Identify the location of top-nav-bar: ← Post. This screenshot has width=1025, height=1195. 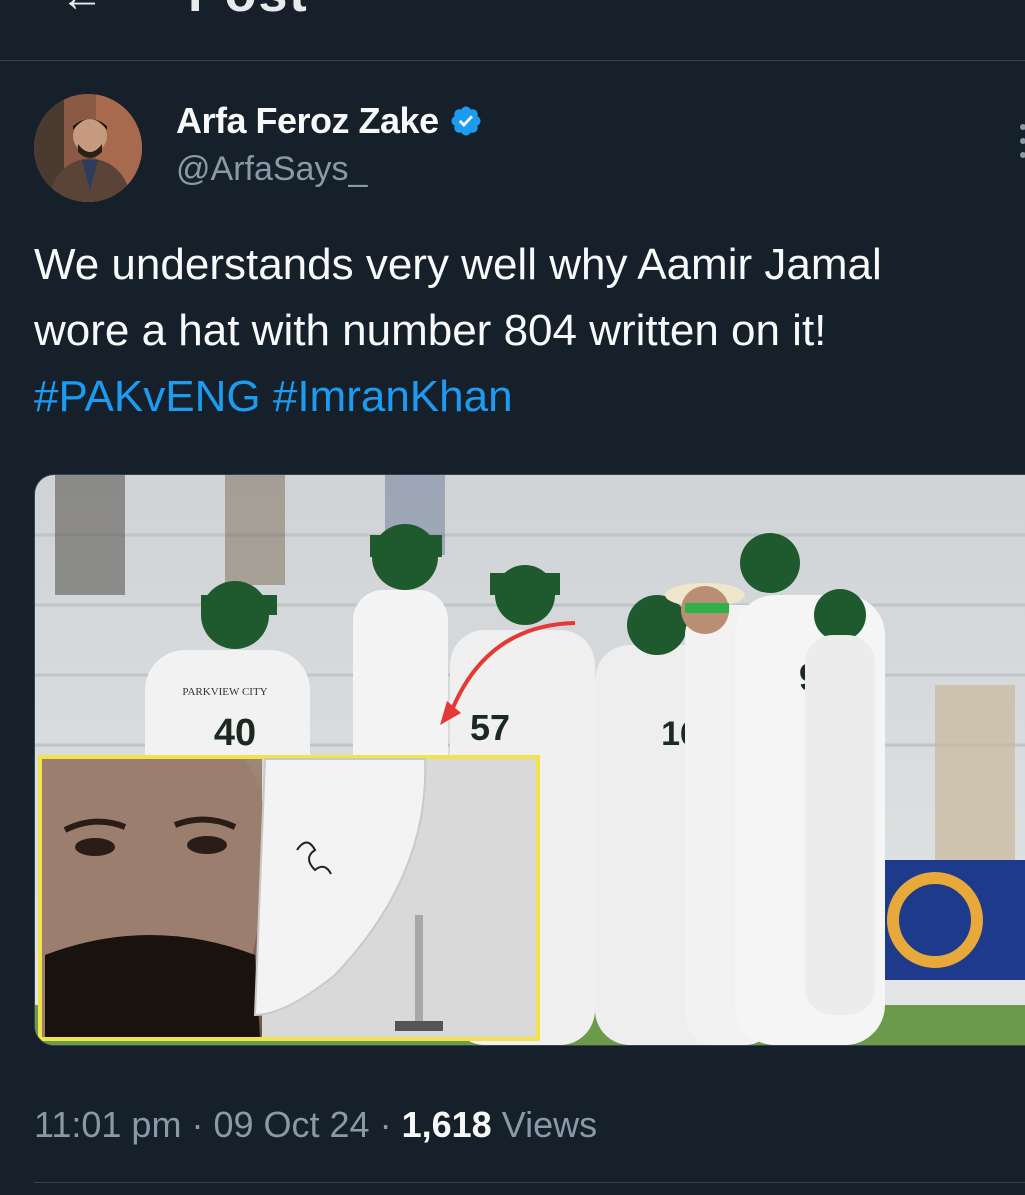
(512, 30).